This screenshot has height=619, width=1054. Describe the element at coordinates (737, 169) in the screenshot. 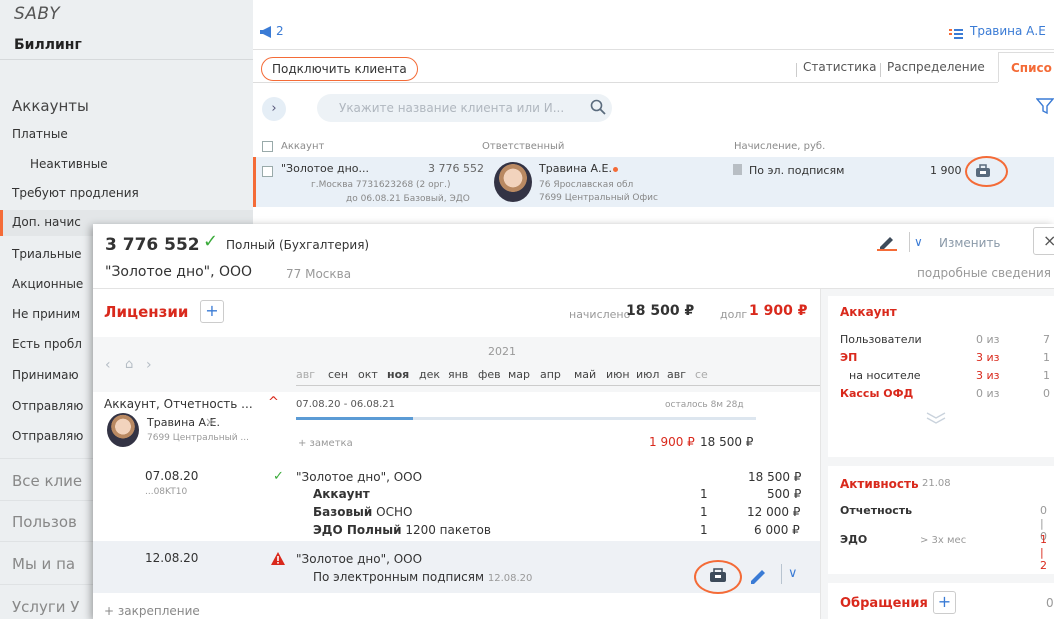

I see `document-icon` at that location.